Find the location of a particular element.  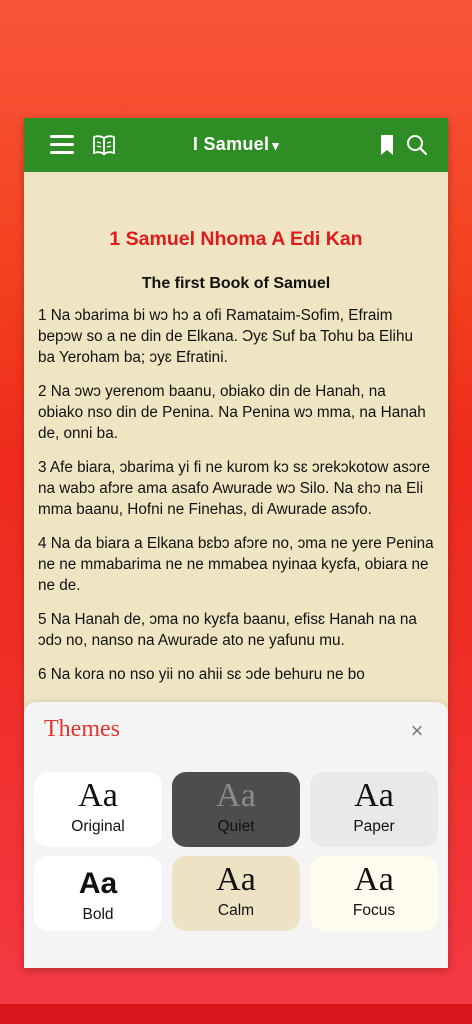

themes-title: Themes is located at coordinates (82, 729).